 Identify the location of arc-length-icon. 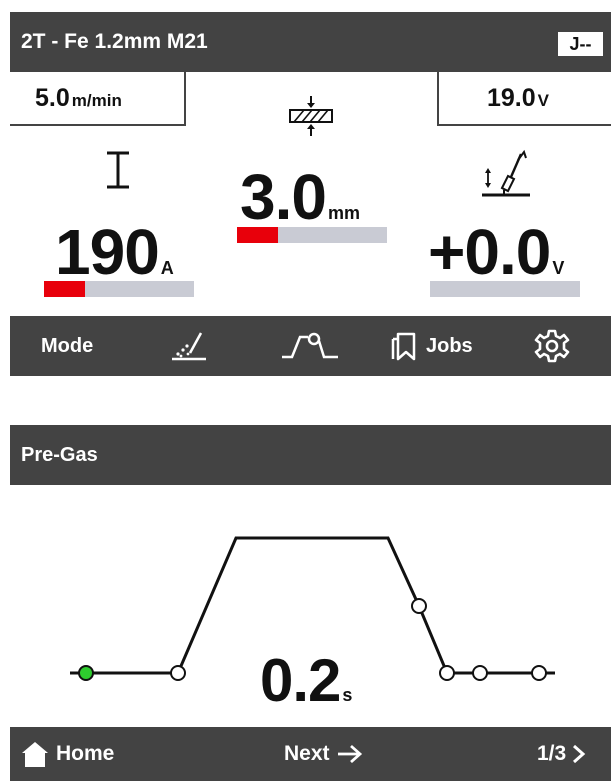
(506, 173).